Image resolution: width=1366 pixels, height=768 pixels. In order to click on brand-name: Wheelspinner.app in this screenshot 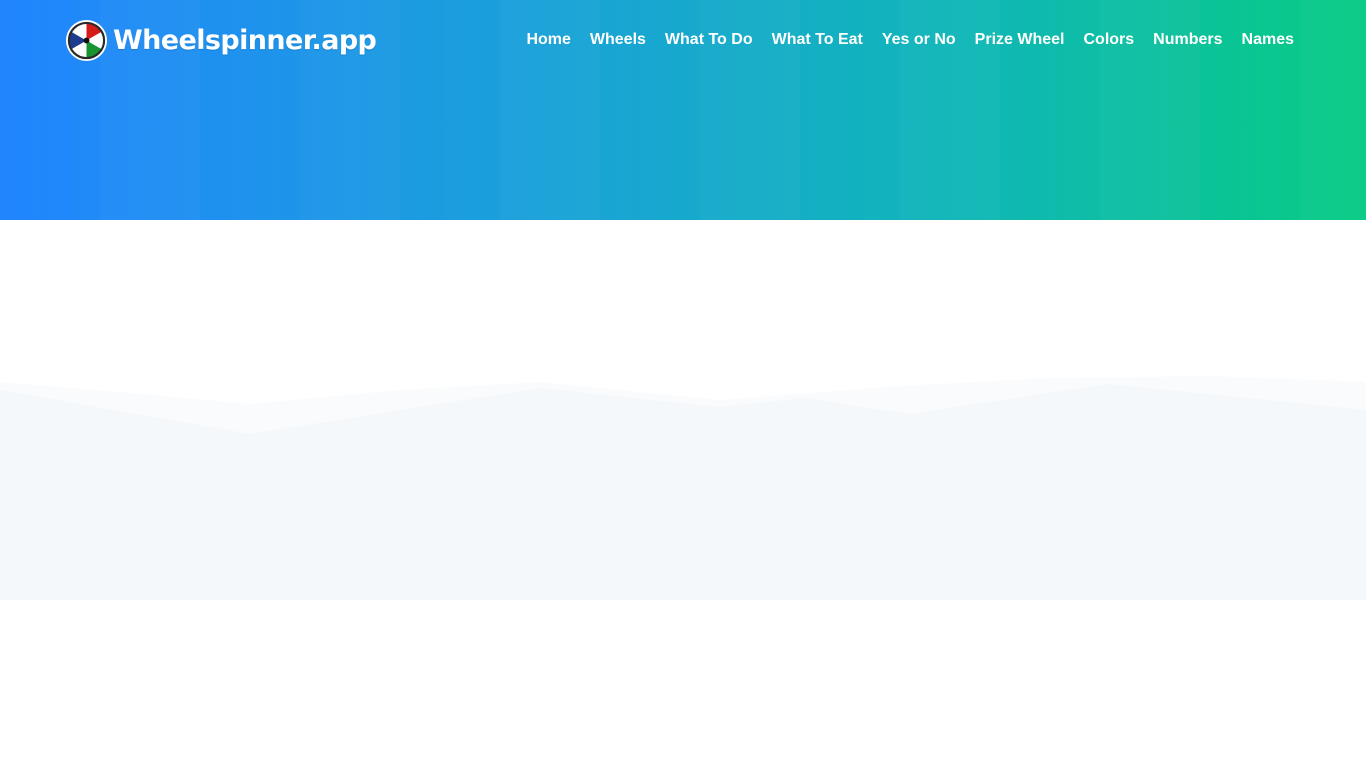, I will do `click(245, 40)`.